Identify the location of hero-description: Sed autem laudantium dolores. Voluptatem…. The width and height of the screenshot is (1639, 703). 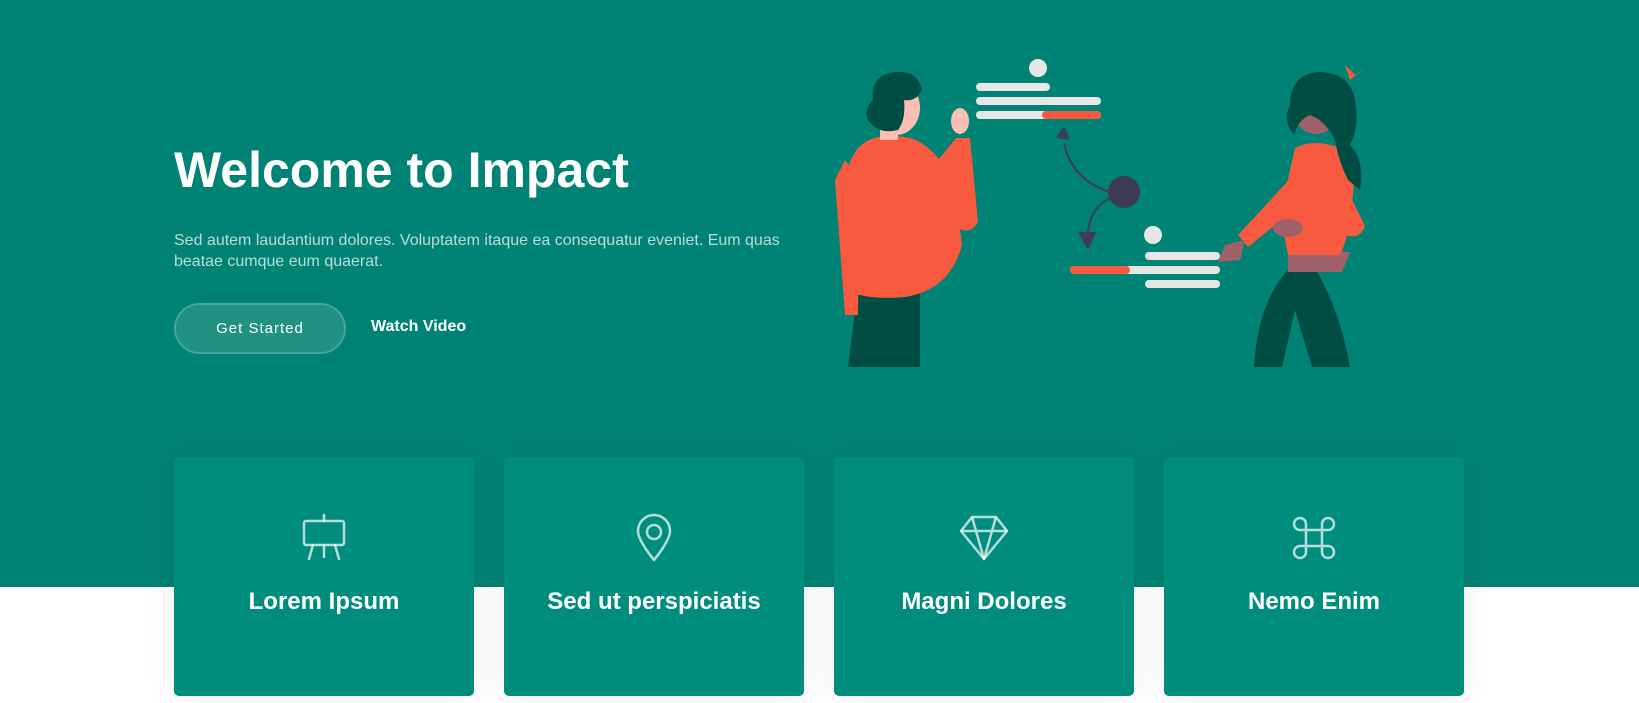
(477, 251).